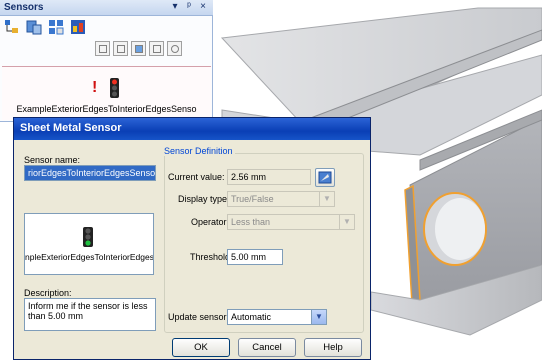  What do you see at coordinates (34, 27) in the screenshot?
I see `sensor-add-icon` at bounding box center [34, 27].